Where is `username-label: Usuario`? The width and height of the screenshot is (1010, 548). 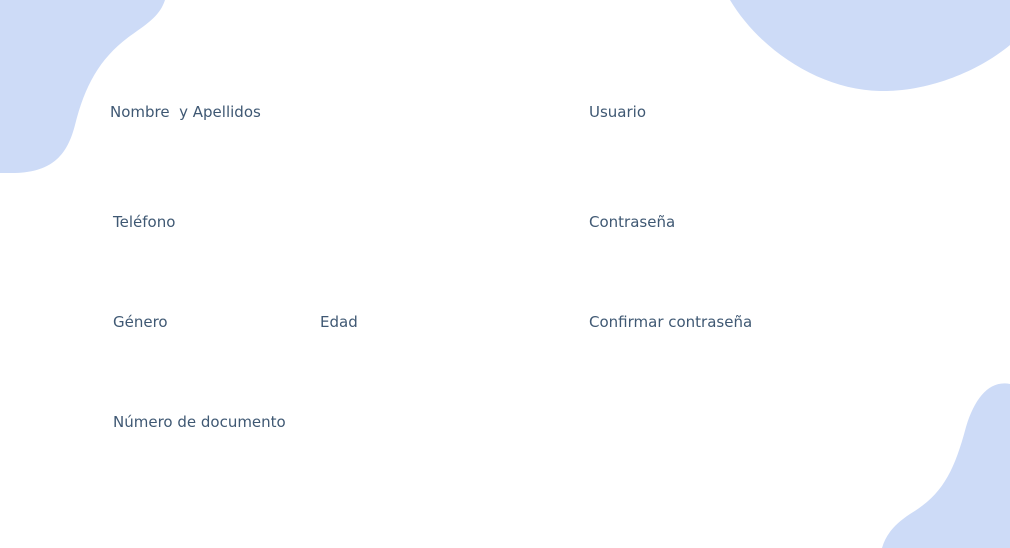
username-label: Usuario is located at coordinates (618, 112).